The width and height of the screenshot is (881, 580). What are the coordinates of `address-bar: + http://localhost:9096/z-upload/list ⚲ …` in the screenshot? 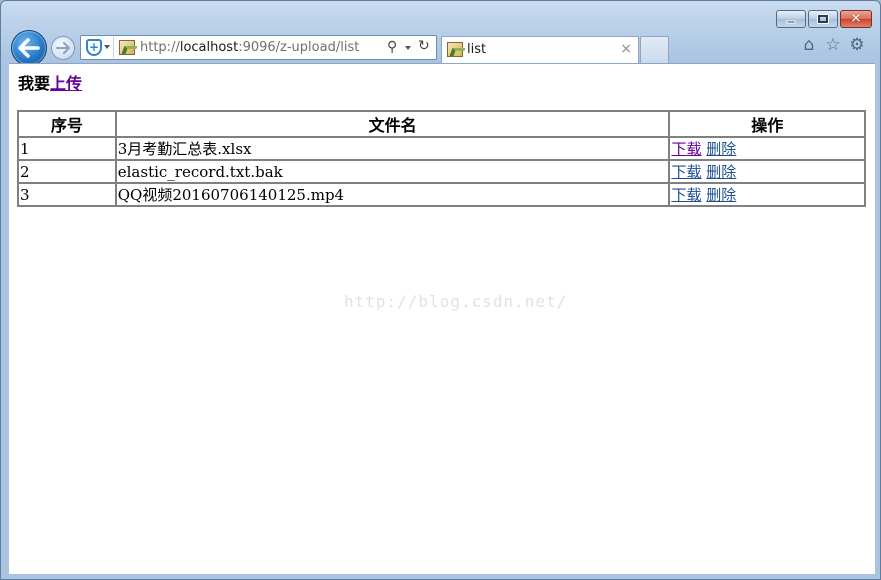 It's located at (258, 47).